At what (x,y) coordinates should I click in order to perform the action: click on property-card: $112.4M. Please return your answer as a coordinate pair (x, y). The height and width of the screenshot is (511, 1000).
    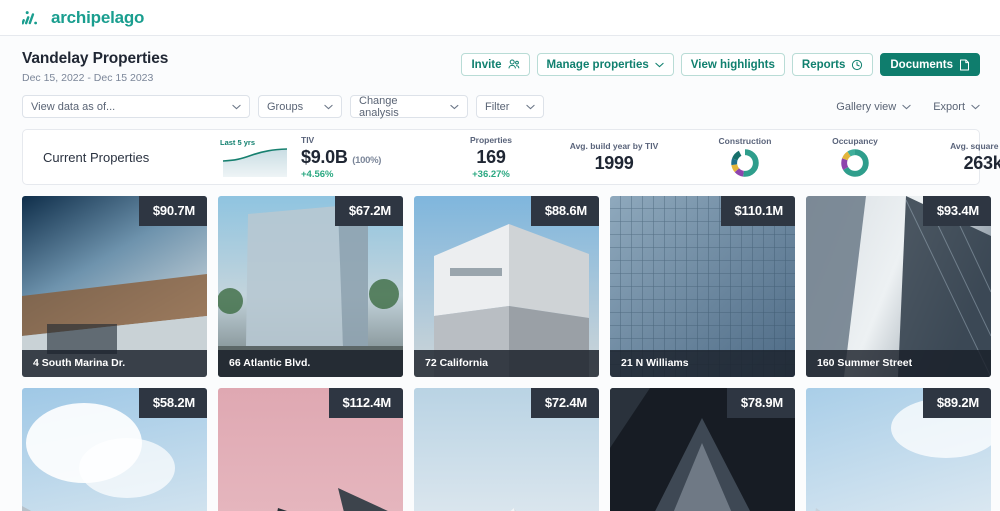
    Looking at the image, I should click on (310, 449).